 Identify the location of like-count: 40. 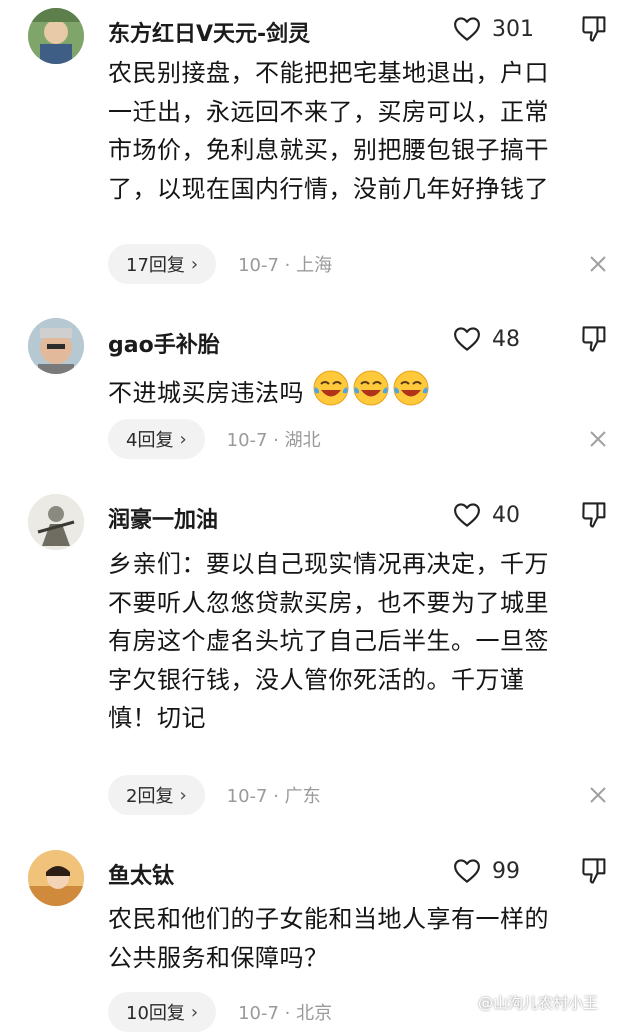
(506, 515).